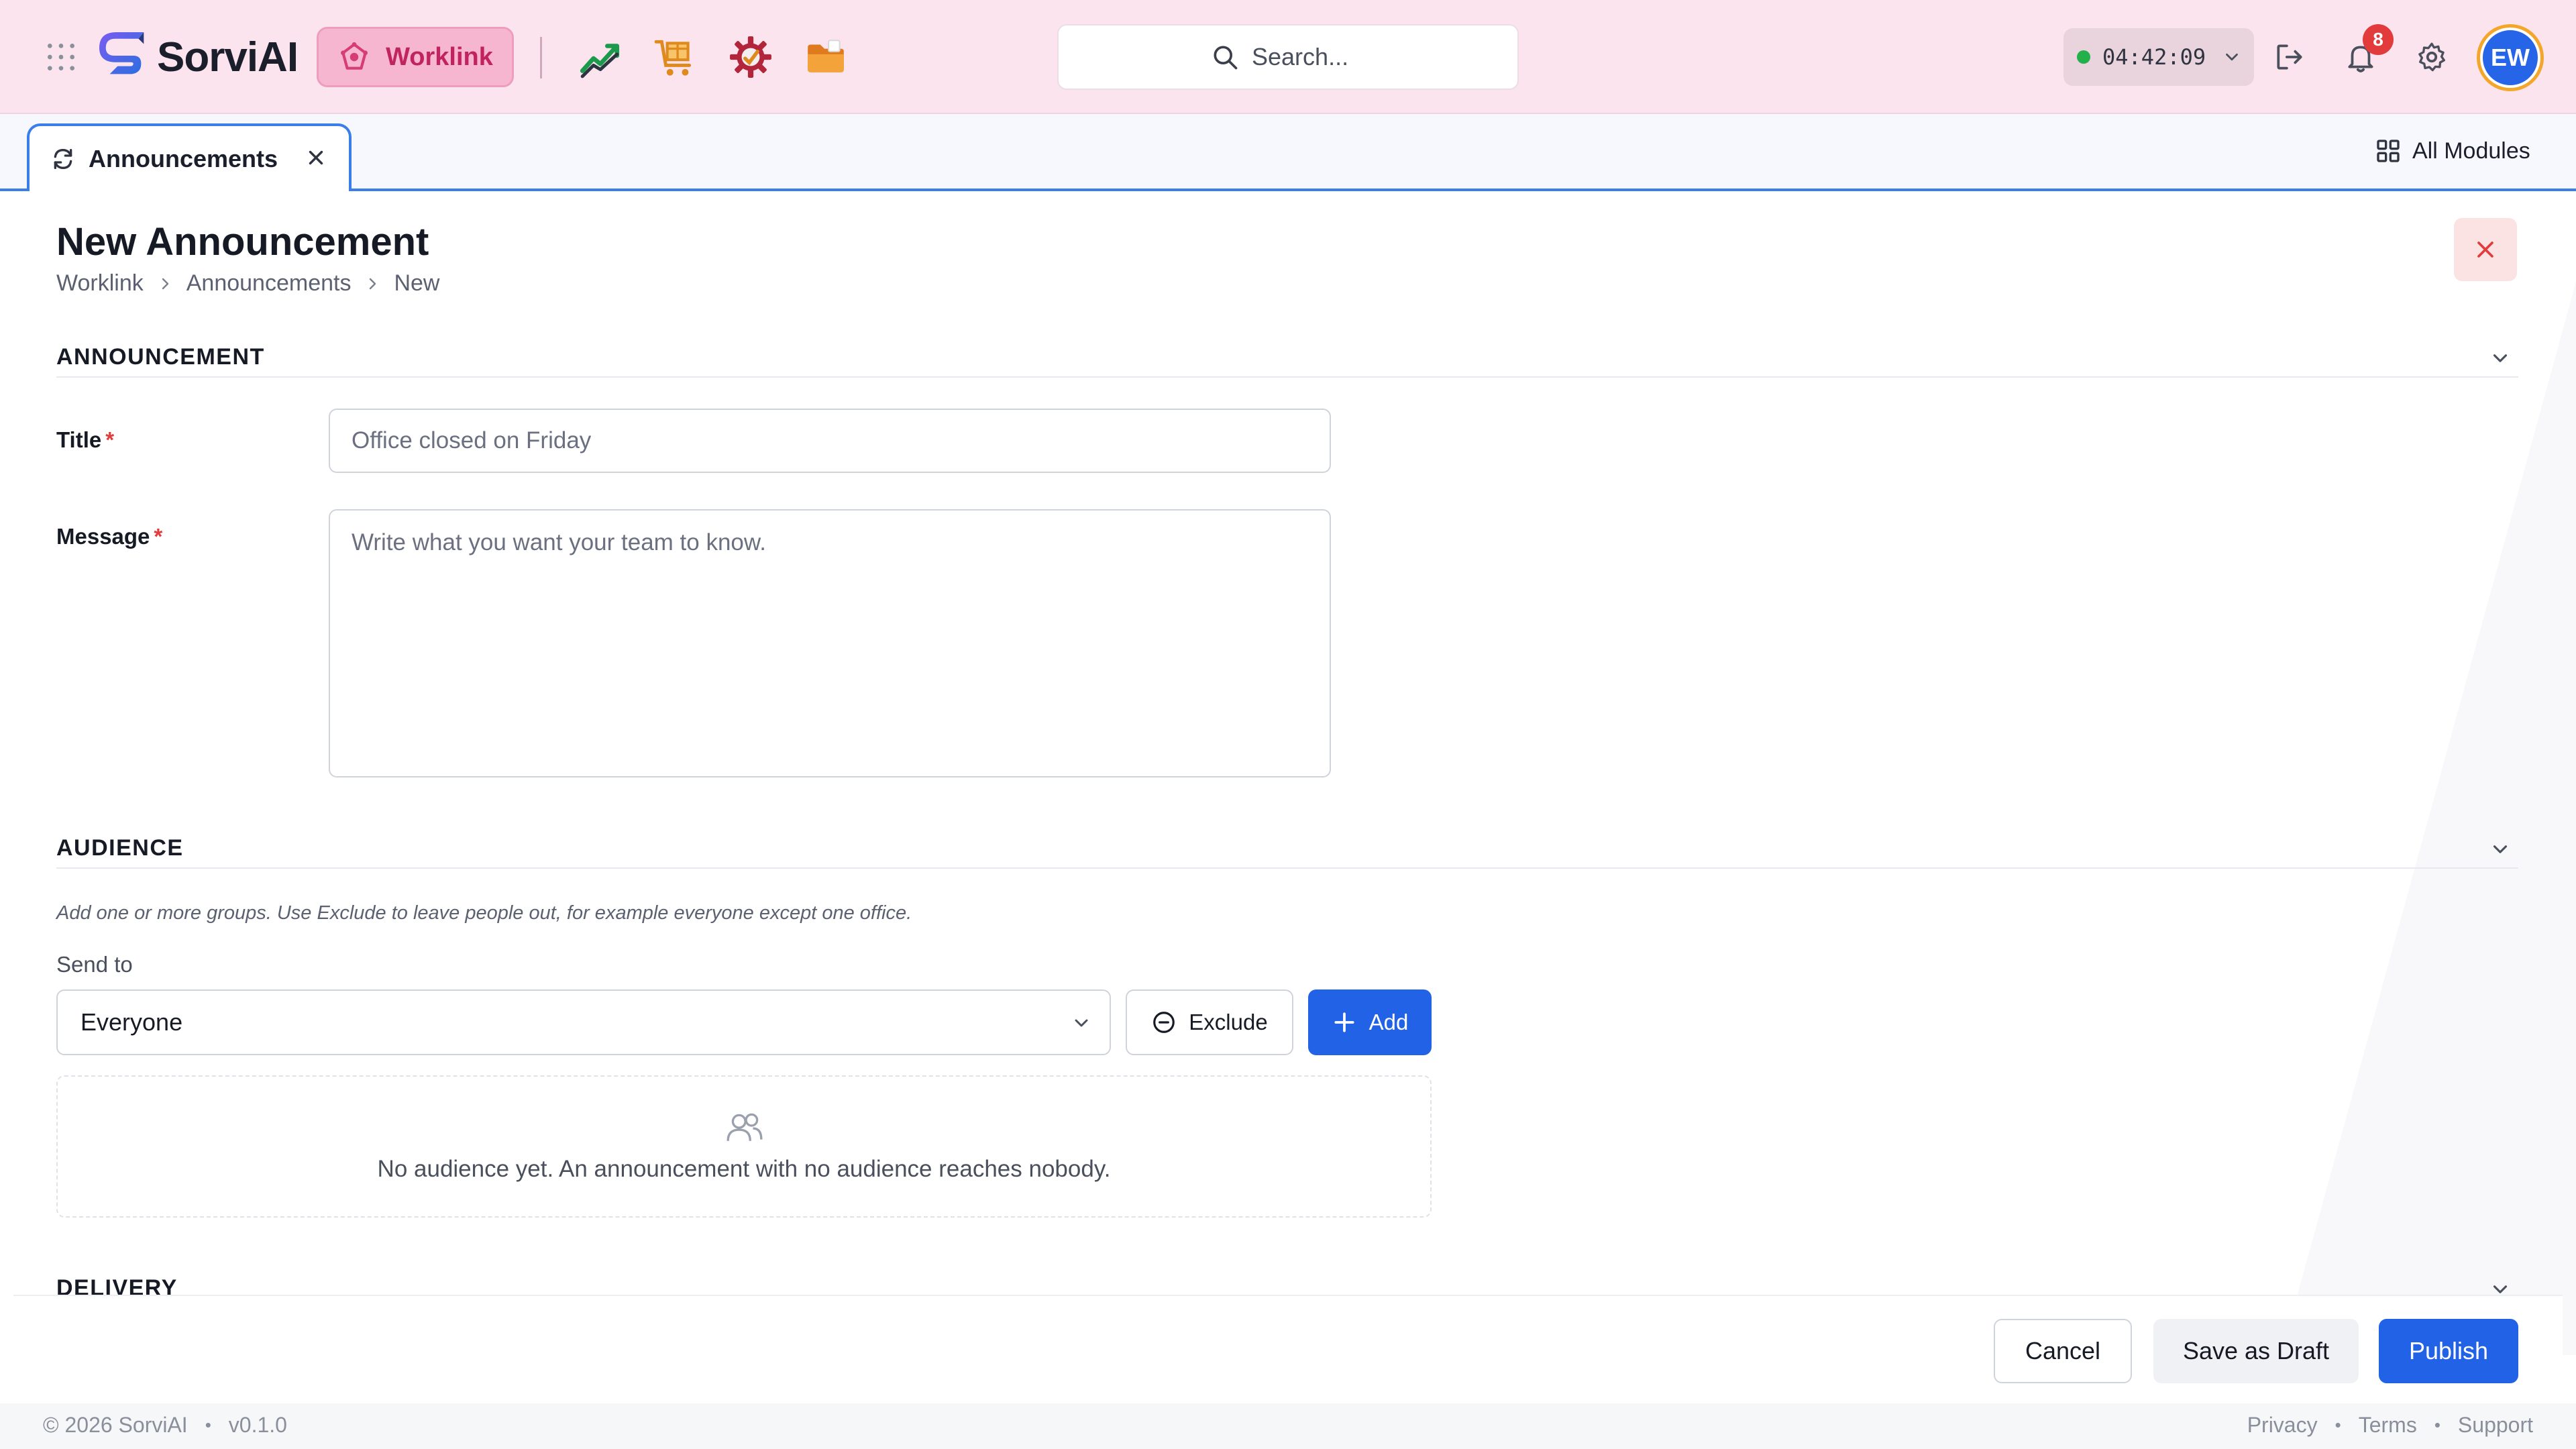 The image size is (2576, 1449). What do you see at coordinates (2495, 1425) in the screenshot?
I see `footer-link-support: Support` at bounding box center [2495, 1425].